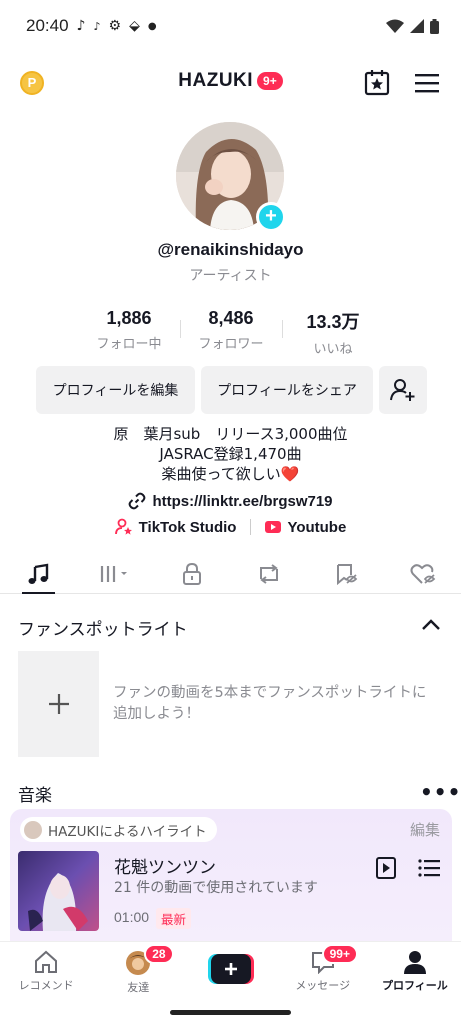  I want to click on play-video-icon, so click(386, 868).